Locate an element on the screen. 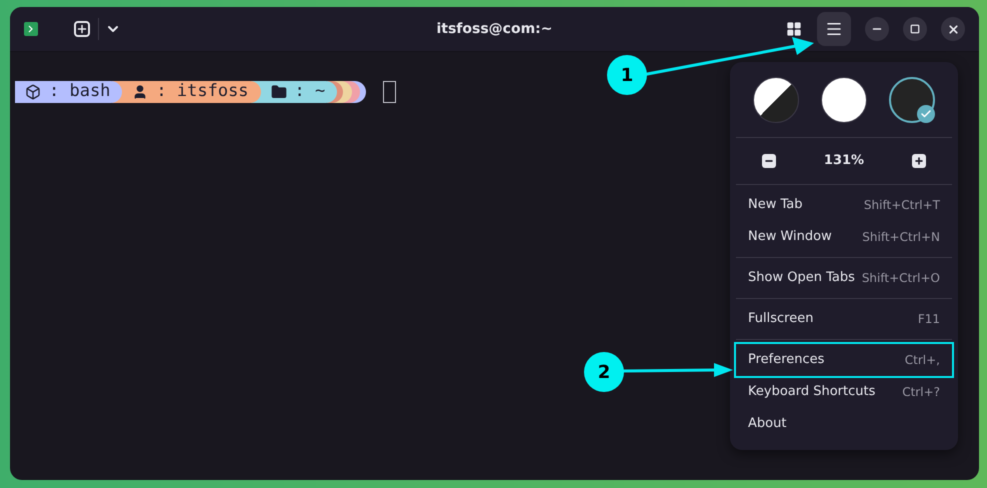 This screenshot has width=987, height=488. maximize-button is located at coordinates (915, 29).